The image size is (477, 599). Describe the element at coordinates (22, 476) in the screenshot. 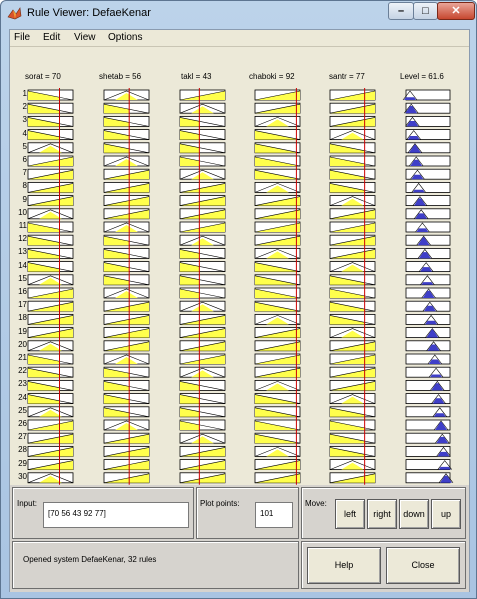

I see `rule-number: 30` at that location.